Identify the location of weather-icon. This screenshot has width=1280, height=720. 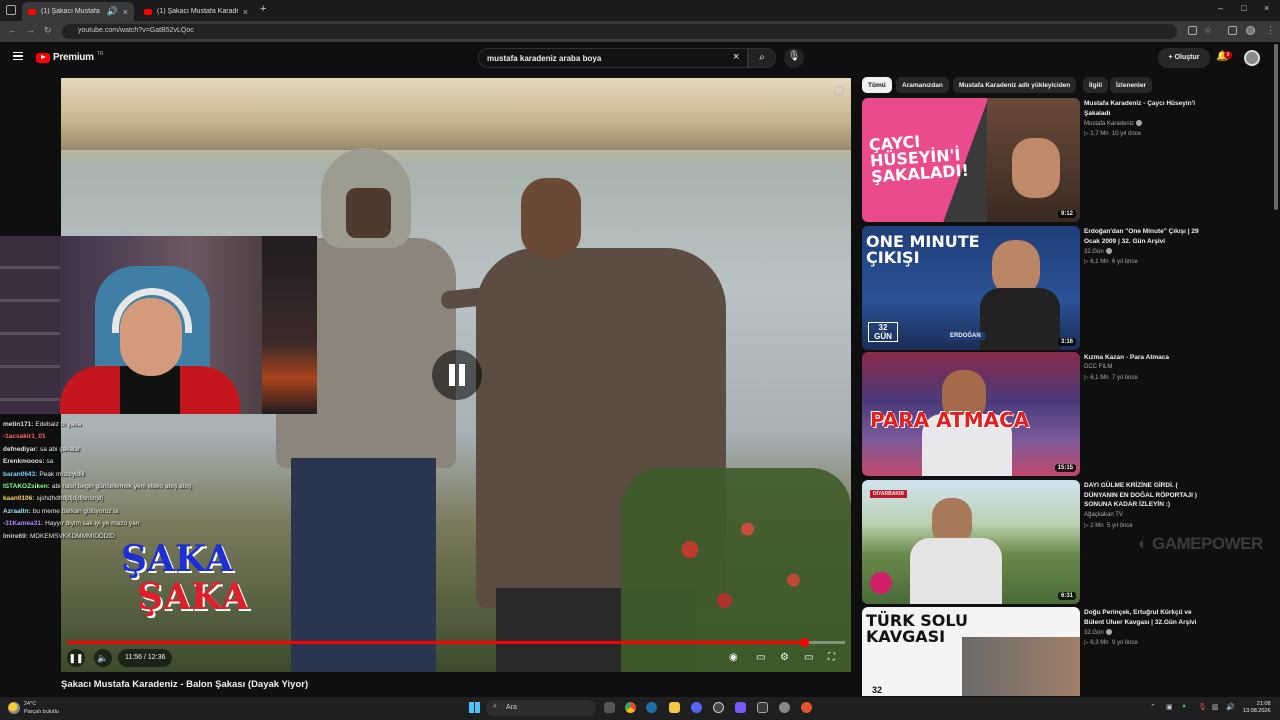
(14, 708).